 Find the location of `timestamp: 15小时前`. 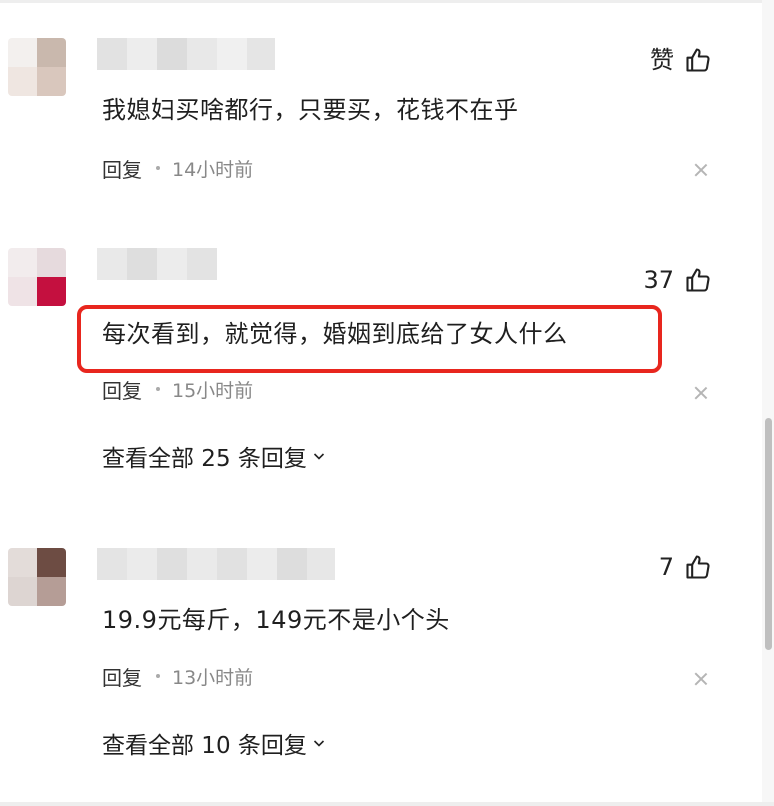

timestamp: 15小时前 is located at coordinates (213, 390).